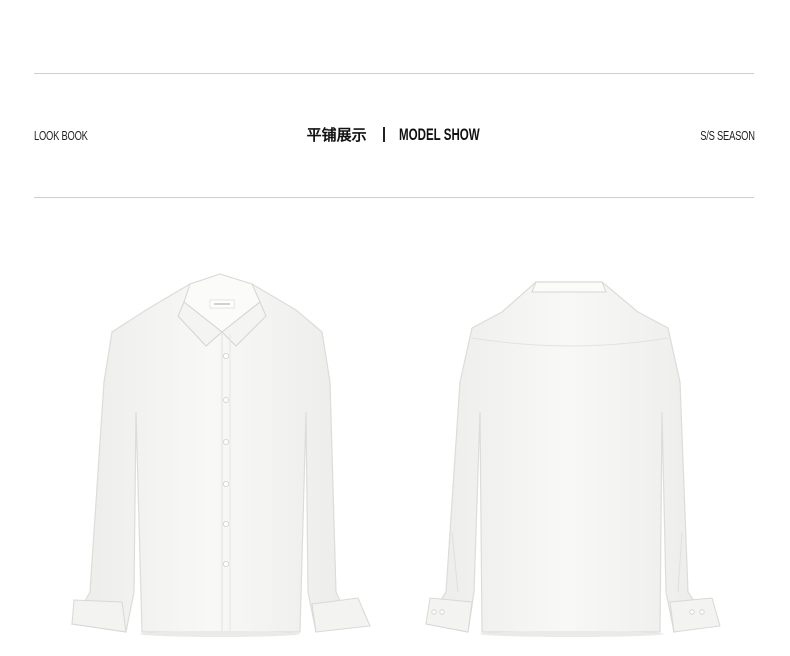  Describe the element at coordinates (727, 135) in the screenshot. I see `season-label: S/S SEASON` at that location.